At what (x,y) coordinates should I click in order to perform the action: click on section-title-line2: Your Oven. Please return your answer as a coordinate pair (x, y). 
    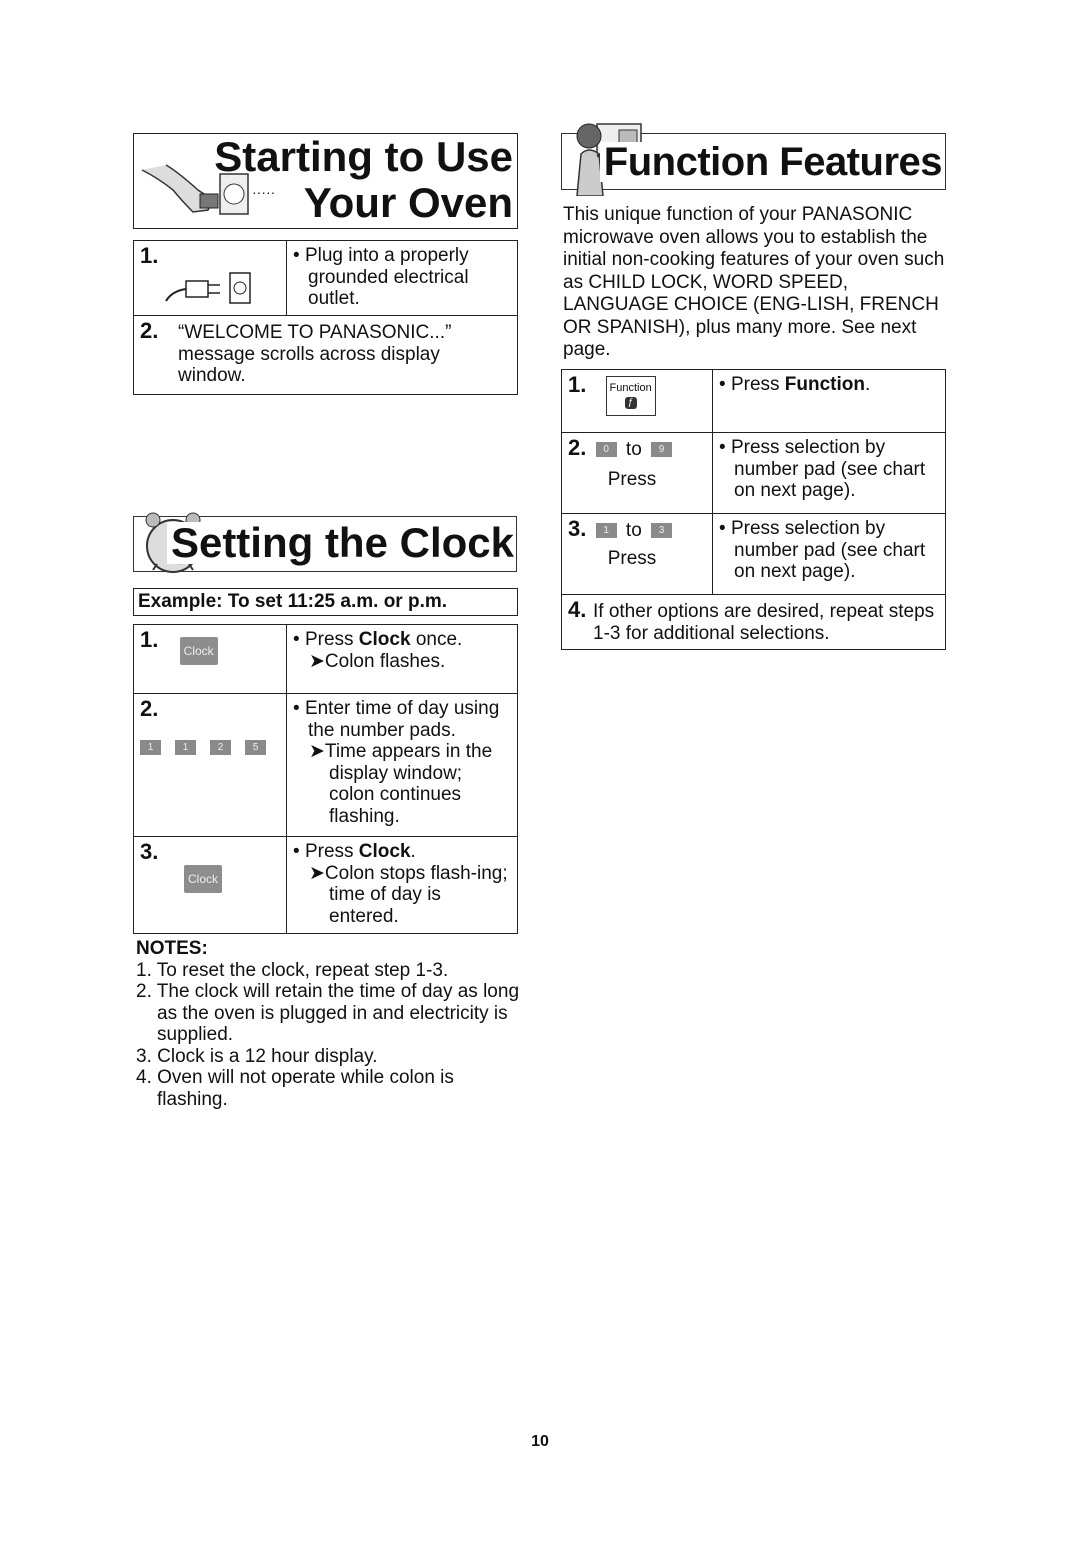
    Looking at the image, I should click on (408, 202).